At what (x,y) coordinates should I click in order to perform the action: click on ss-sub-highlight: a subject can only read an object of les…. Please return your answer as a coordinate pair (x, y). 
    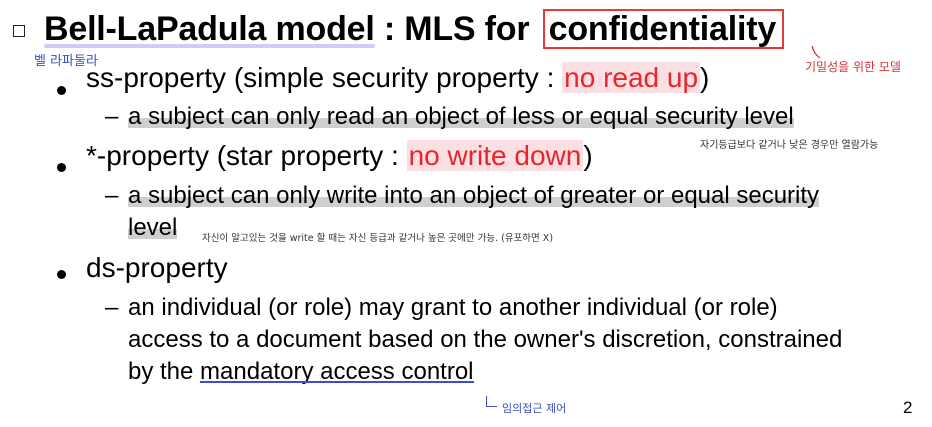
    Looking at the image, I should click on (461, 116).